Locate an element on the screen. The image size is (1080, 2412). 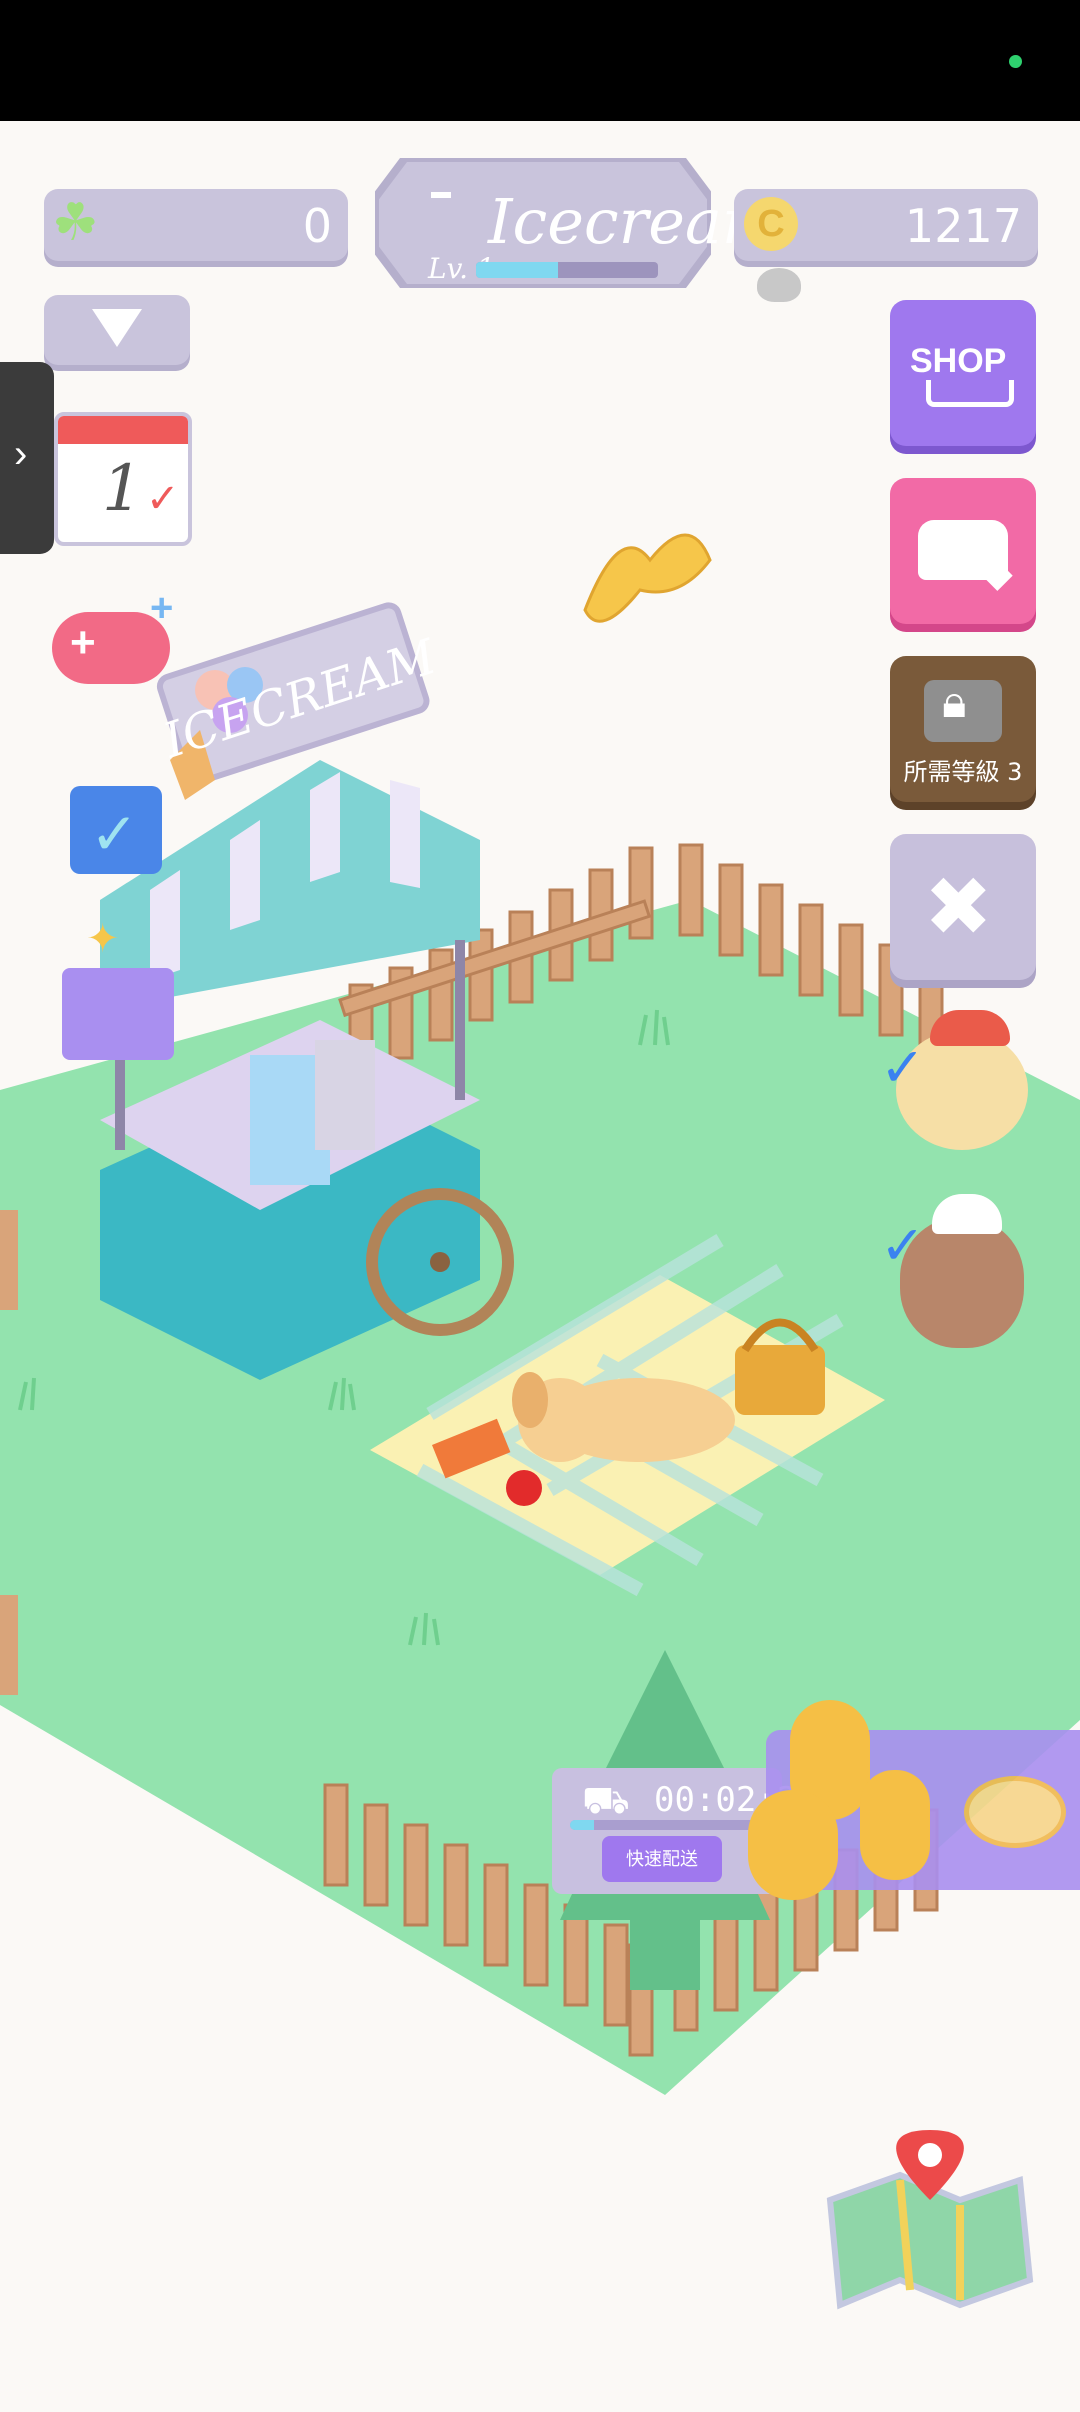
lock-icon: 🔒︎ is located at coordinates (954, 701).